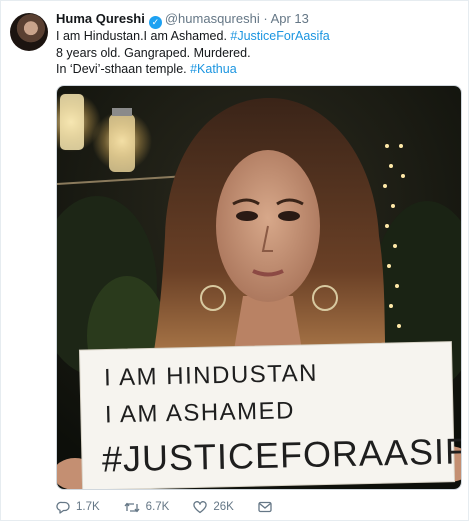 The height and width of the screenshot is (521, 469). Describe the element at coordinates (153, 52) in the screenshot. I see `tweet-line-2: 8 years old. Gangraped. Murdered.` at that location.